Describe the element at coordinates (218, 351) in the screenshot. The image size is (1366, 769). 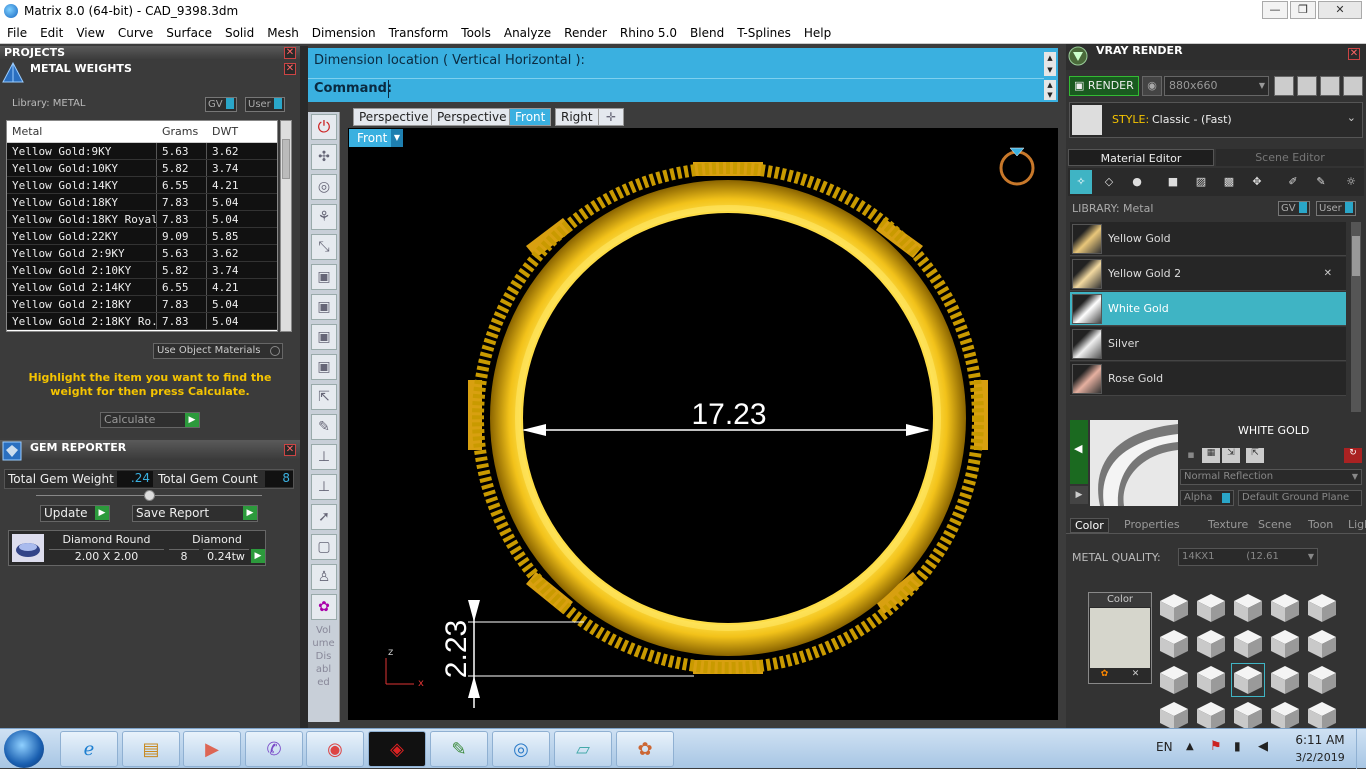
I see `use-object-materials-toggle: Use Object Materials` at that location.